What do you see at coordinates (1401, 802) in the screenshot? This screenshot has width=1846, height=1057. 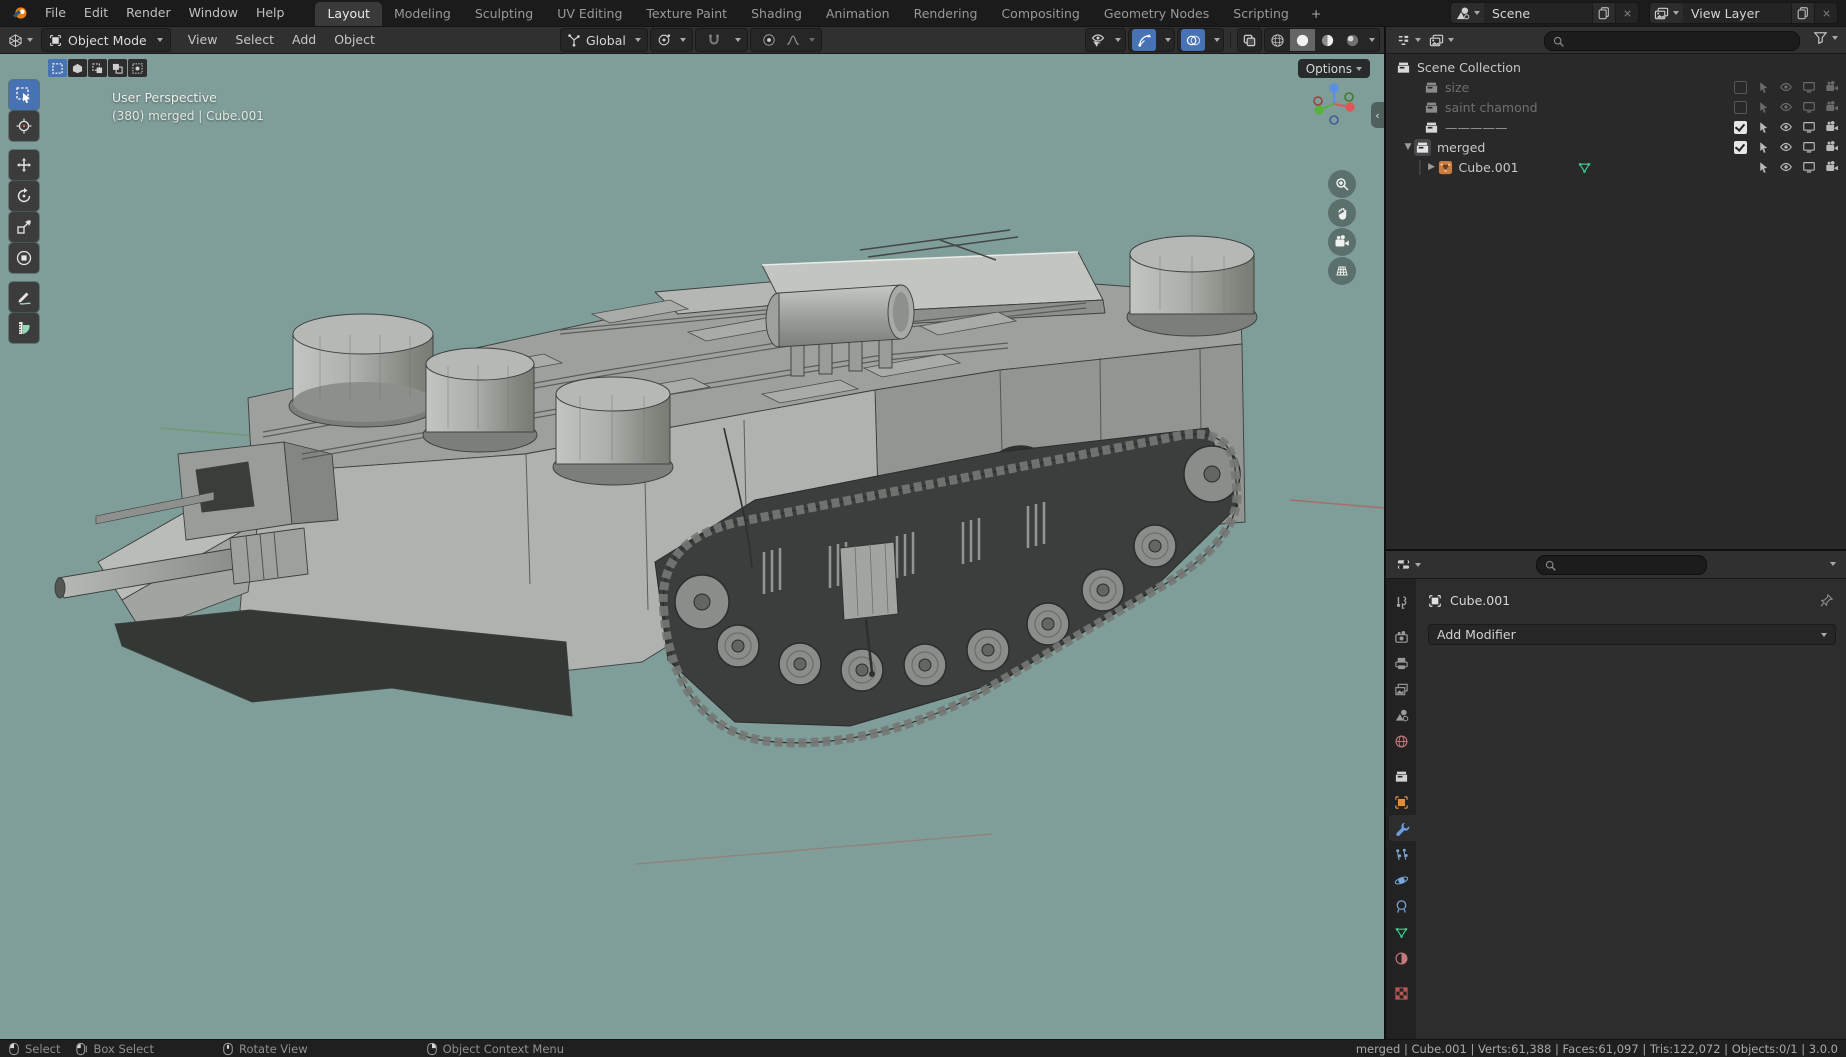 I see `props-tab-object` at bounding box center [1401, 802].